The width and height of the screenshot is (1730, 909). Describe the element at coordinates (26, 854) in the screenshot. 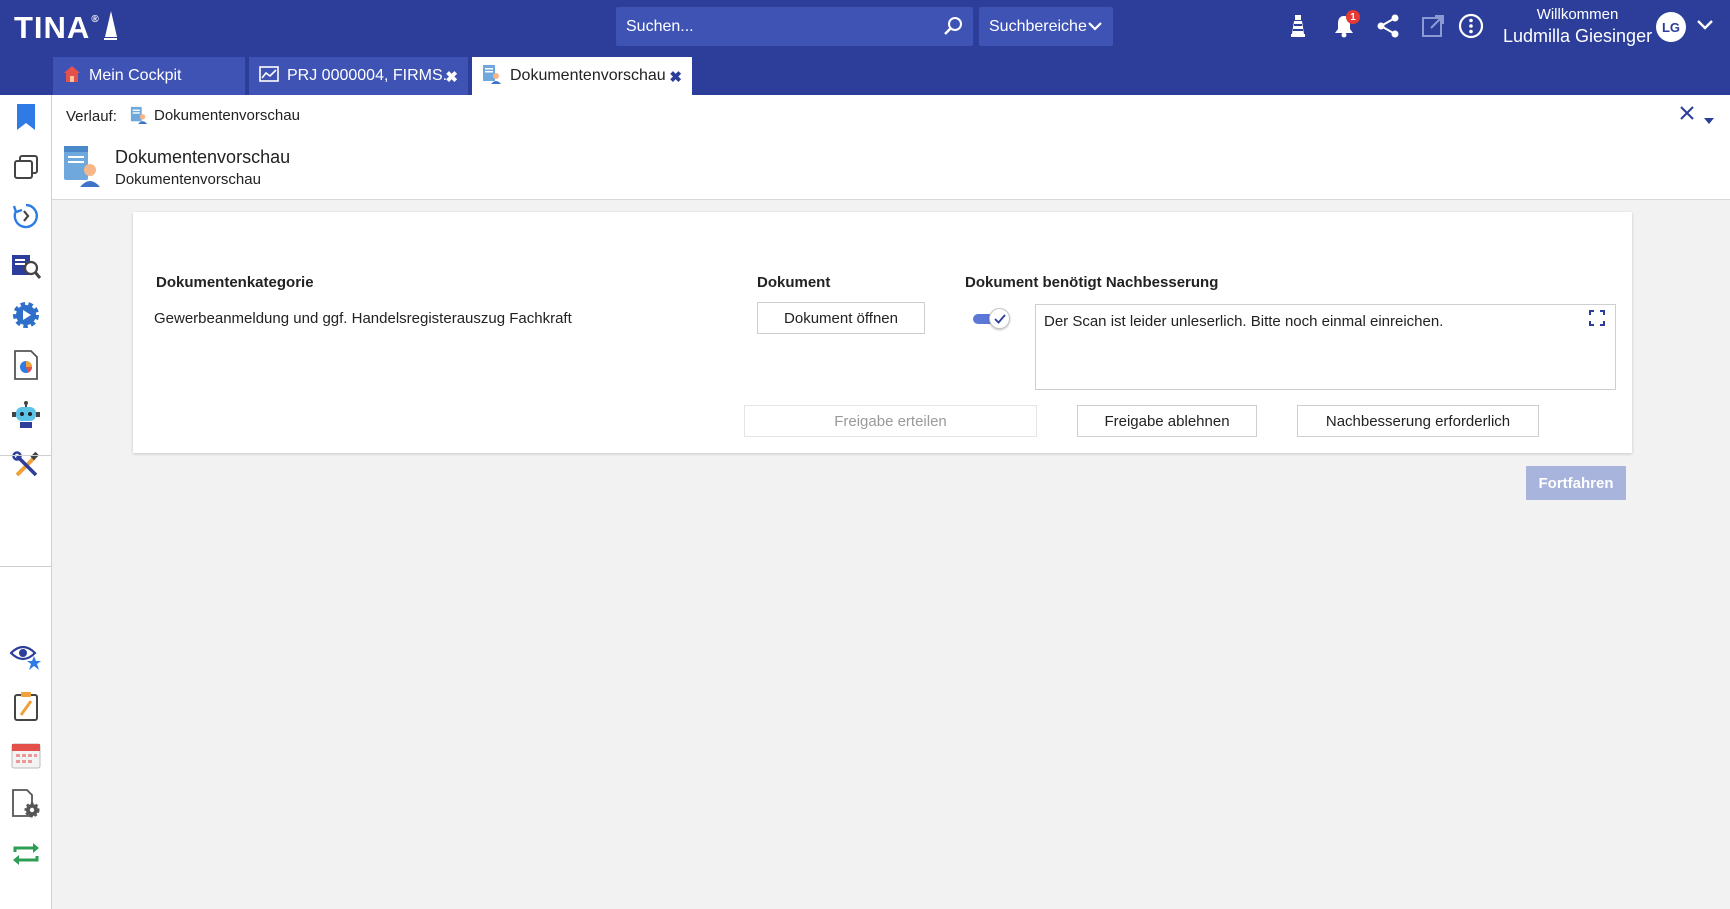

I see `sync-arrows-icon` at that location.